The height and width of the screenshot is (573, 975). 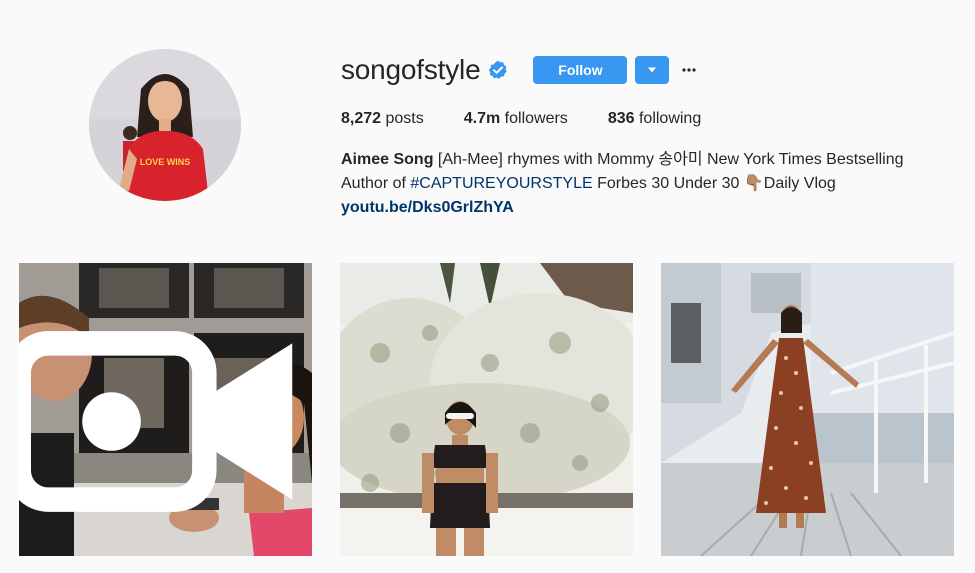 What do you see at coordinates (641, 208) in the screenshot?
I see `bio-line-3: youtu.be/Dks0GrlZhYA` at bounding box center [641, 208].